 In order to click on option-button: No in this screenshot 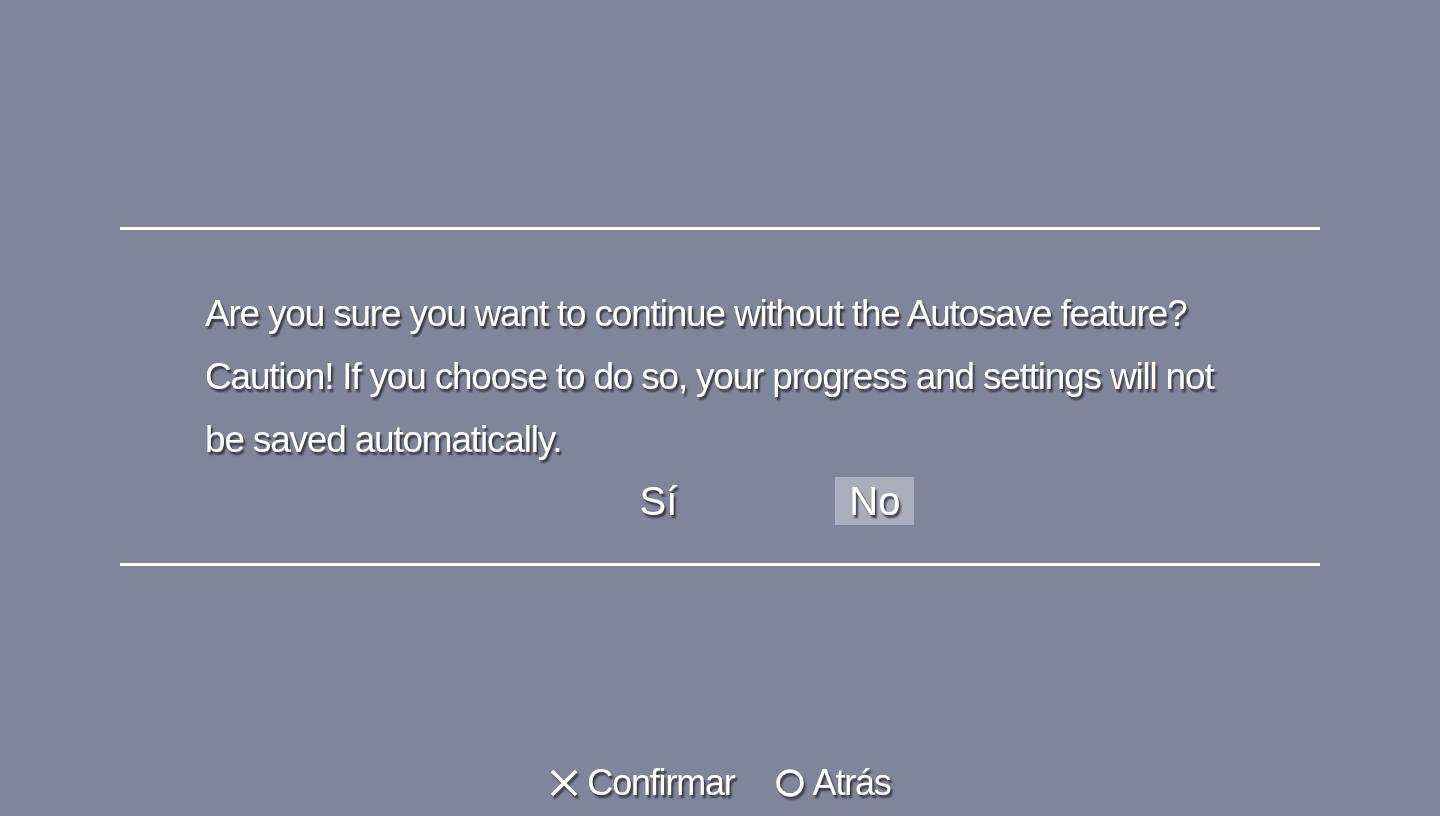, I will do `click(875, 501)`.